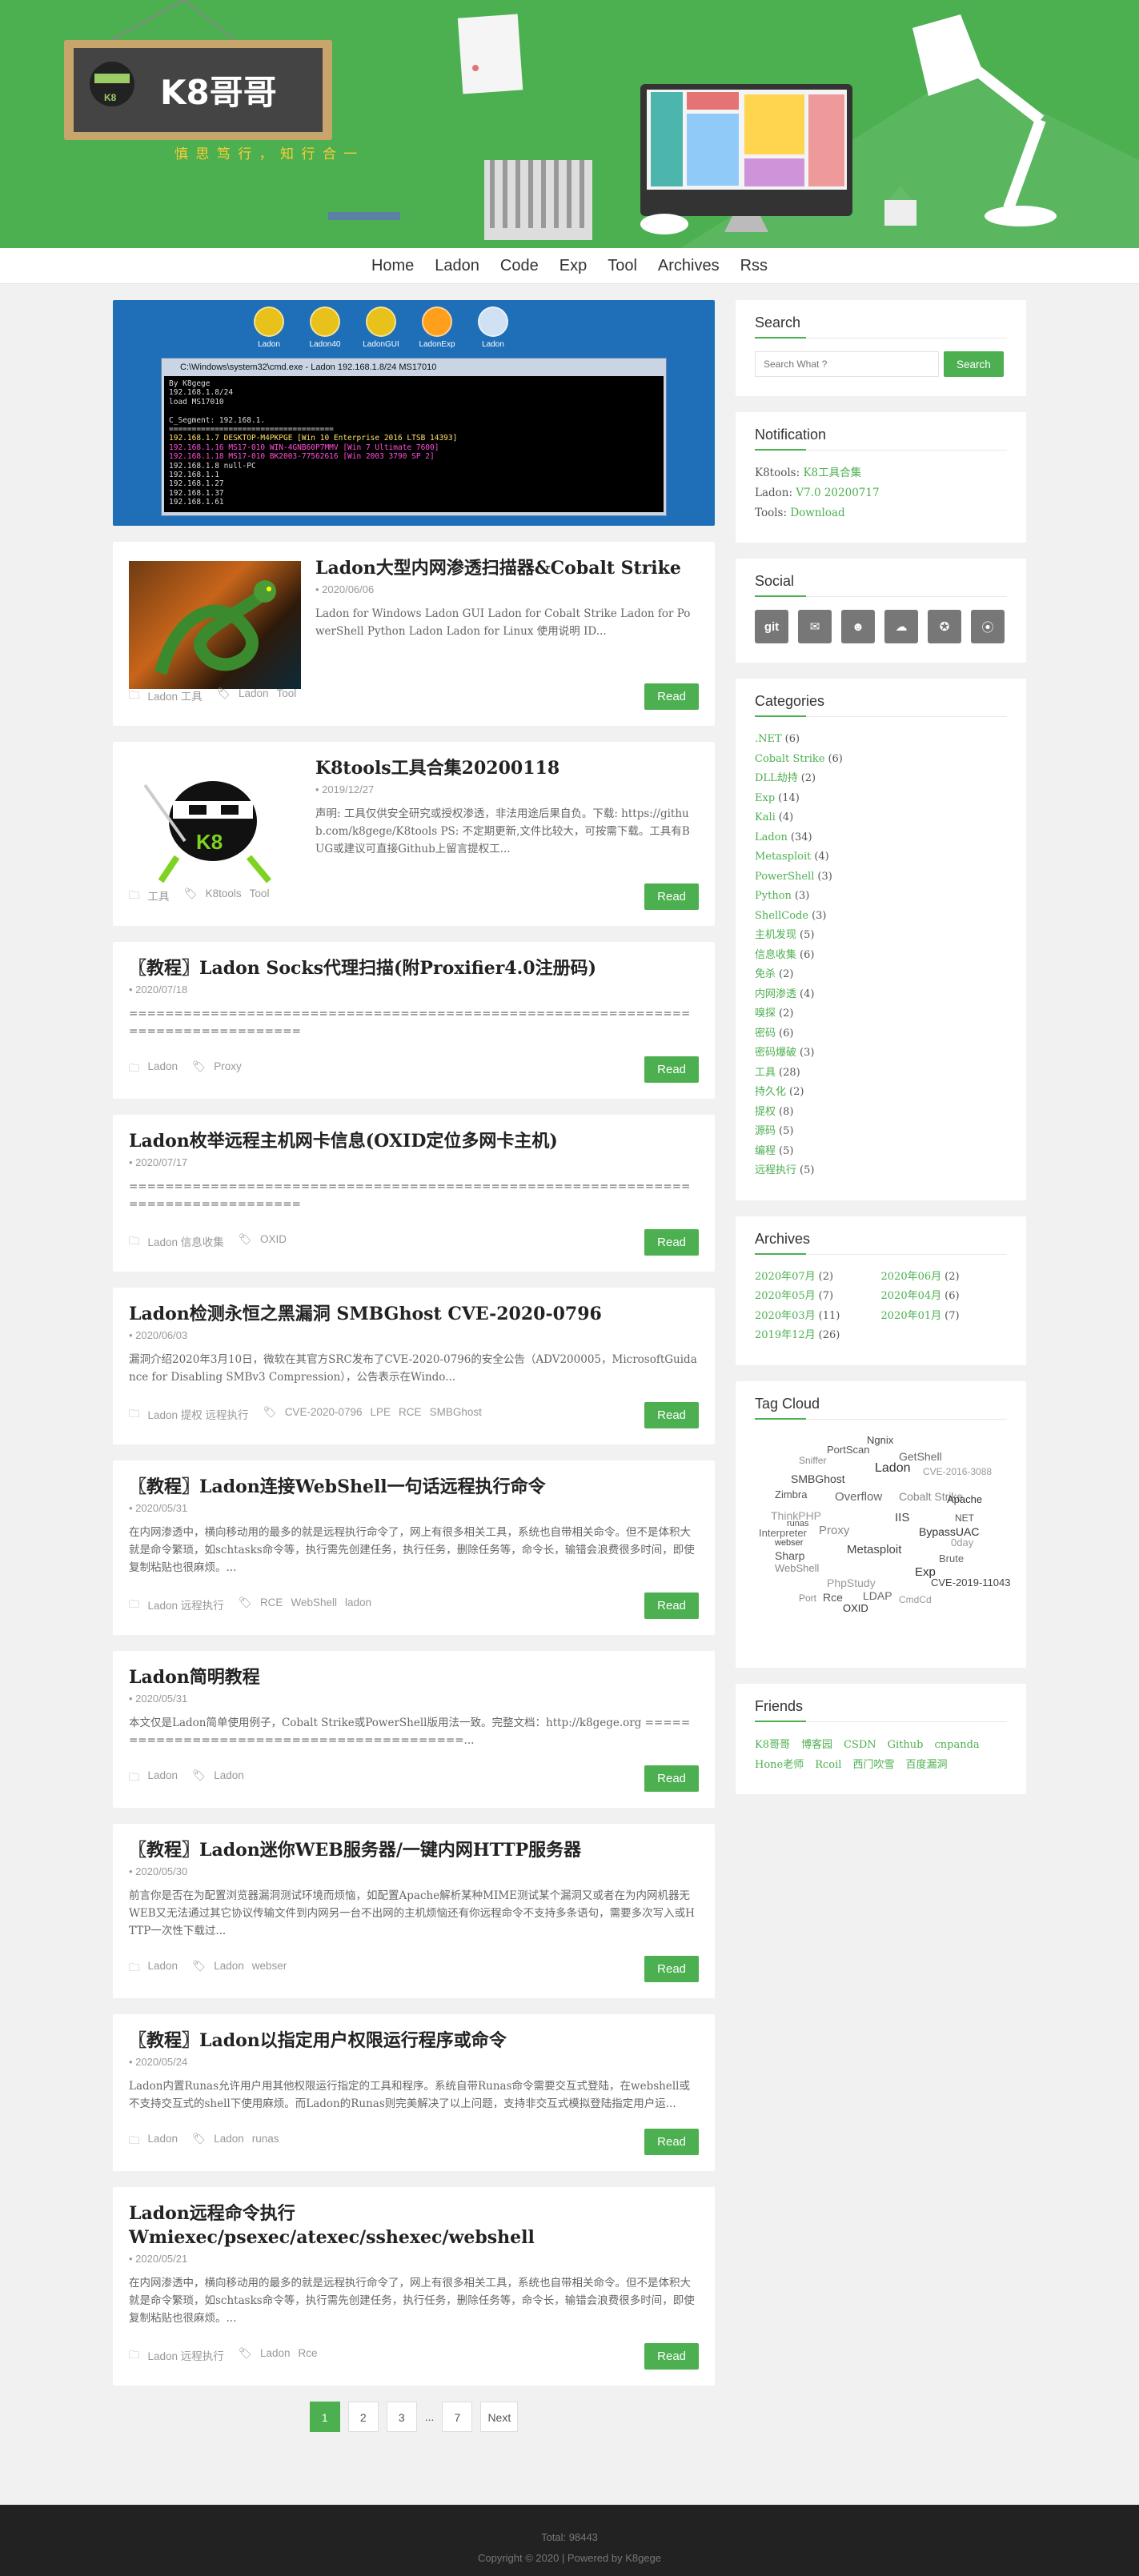 The image size is (1139, 2576). What do you see at coordinates (622, 266) in the screenshot?
I see `nav-tool: Tool` at bounding box center [622, 266].